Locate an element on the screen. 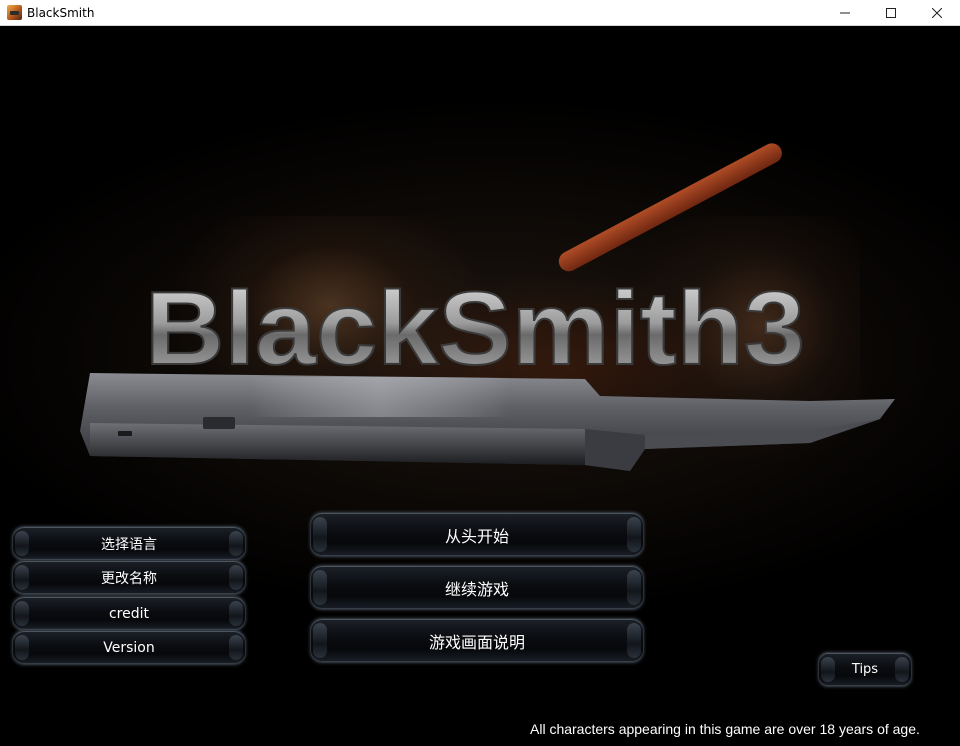 The width and height of the screenshot is (960, 746). select-language-button: 选择语言 is located at coordinates (129, 543).